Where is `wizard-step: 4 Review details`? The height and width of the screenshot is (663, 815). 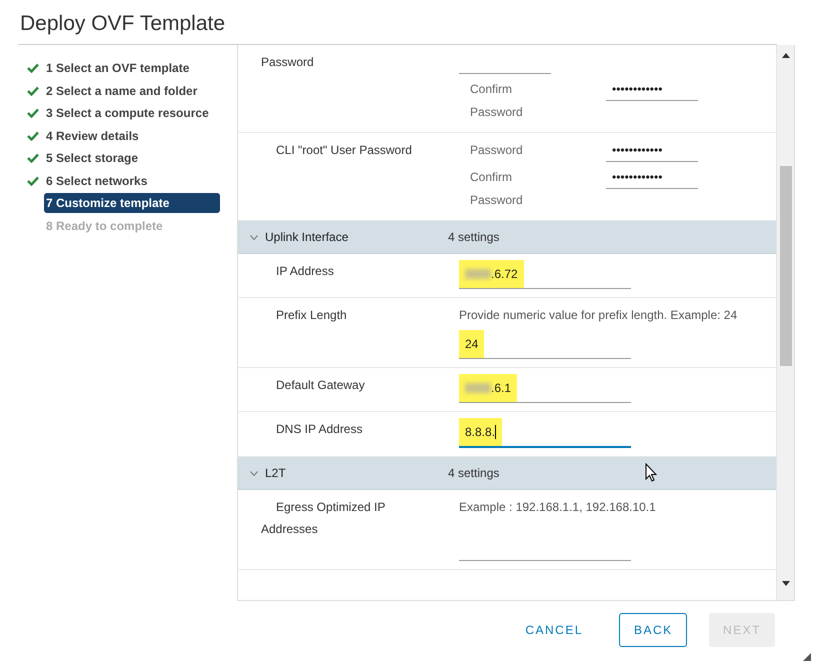 wizard-step: 4 Review details is located at coordinates (94, 136).